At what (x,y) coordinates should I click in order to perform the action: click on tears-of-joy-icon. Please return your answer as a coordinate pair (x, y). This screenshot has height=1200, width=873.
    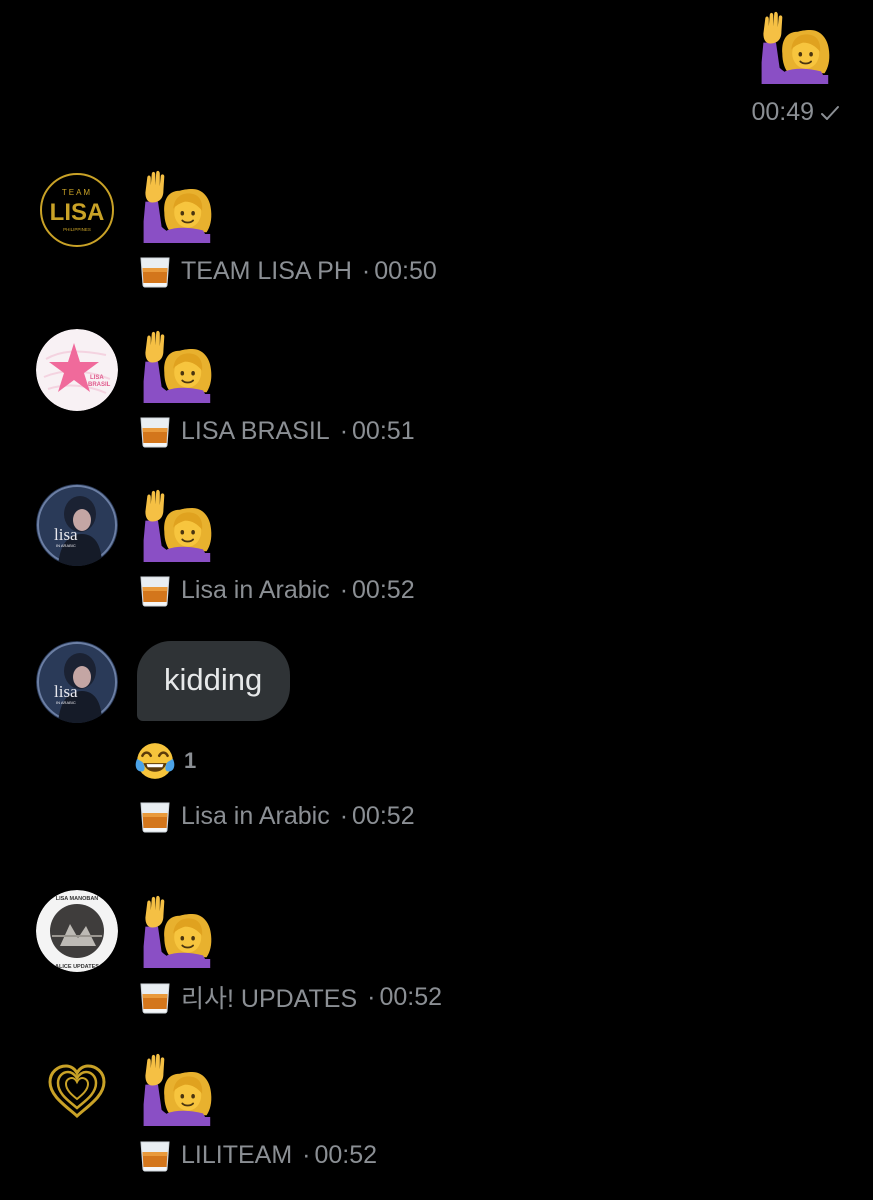
    Looking at the image, I should click on (155, 761).